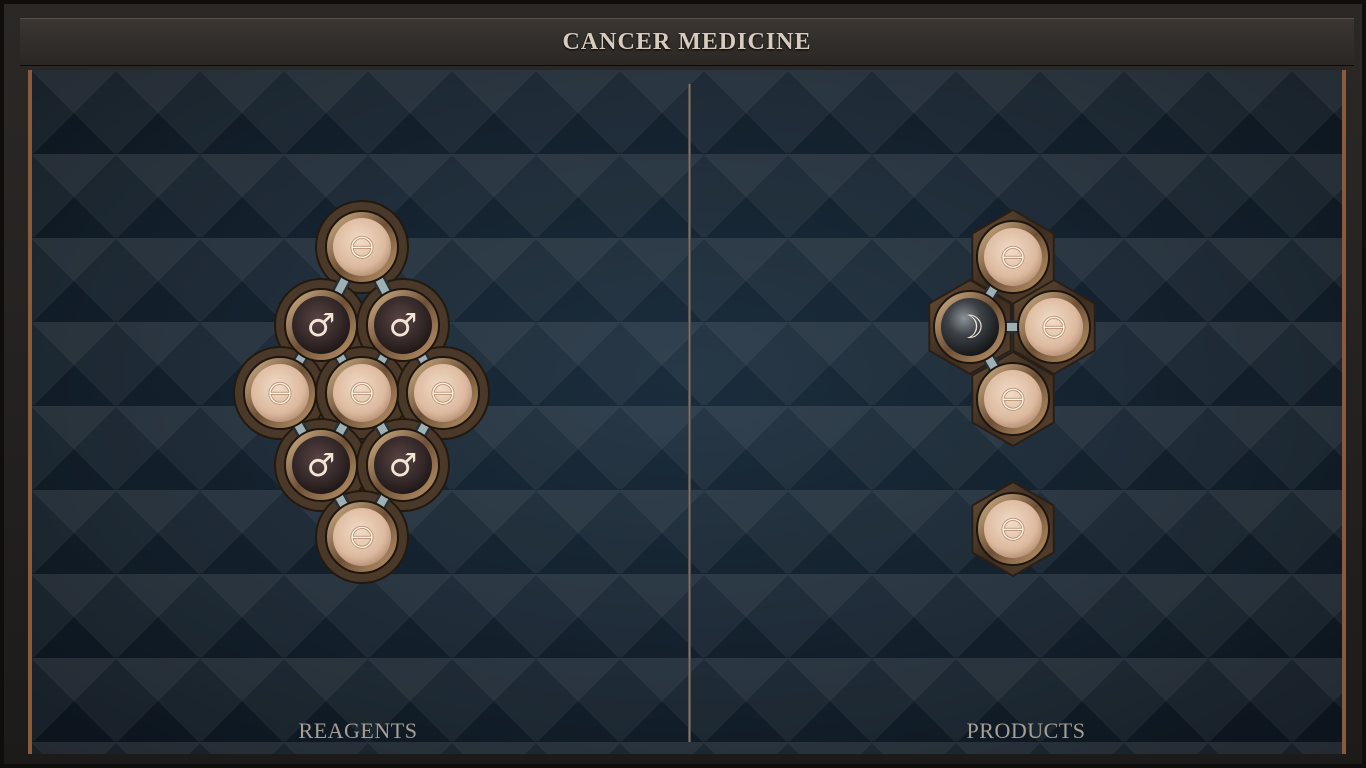 This screenshot has height=768, width=1366. I want to click on page-title: CANCER MEDICINE, so click(687, 41).